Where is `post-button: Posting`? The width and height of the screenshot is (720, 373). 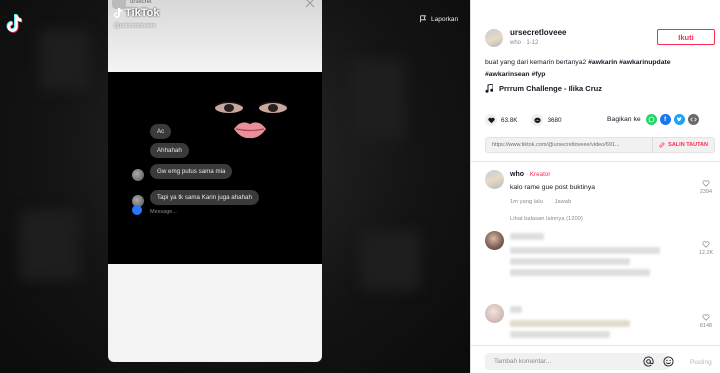
post-button: Posting is located at coordinates (701, 362).